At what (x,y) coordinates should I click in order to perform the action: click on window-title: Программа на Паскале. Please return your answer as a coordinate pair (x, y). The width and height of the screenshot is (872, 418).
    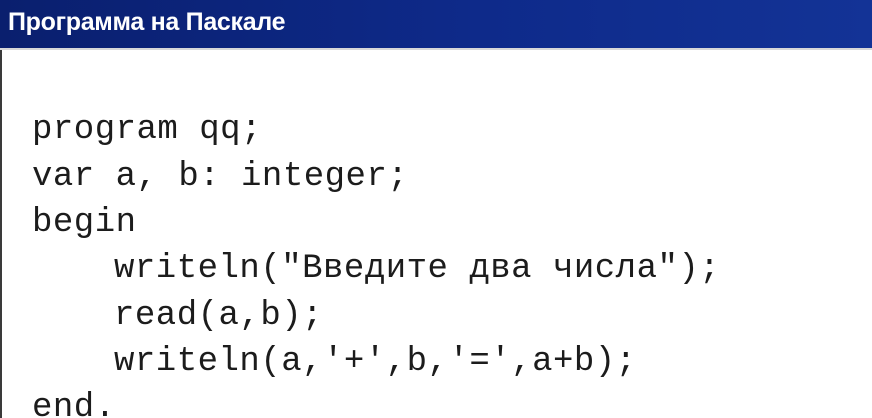
    Looking at the image, I should click on (147, 22).